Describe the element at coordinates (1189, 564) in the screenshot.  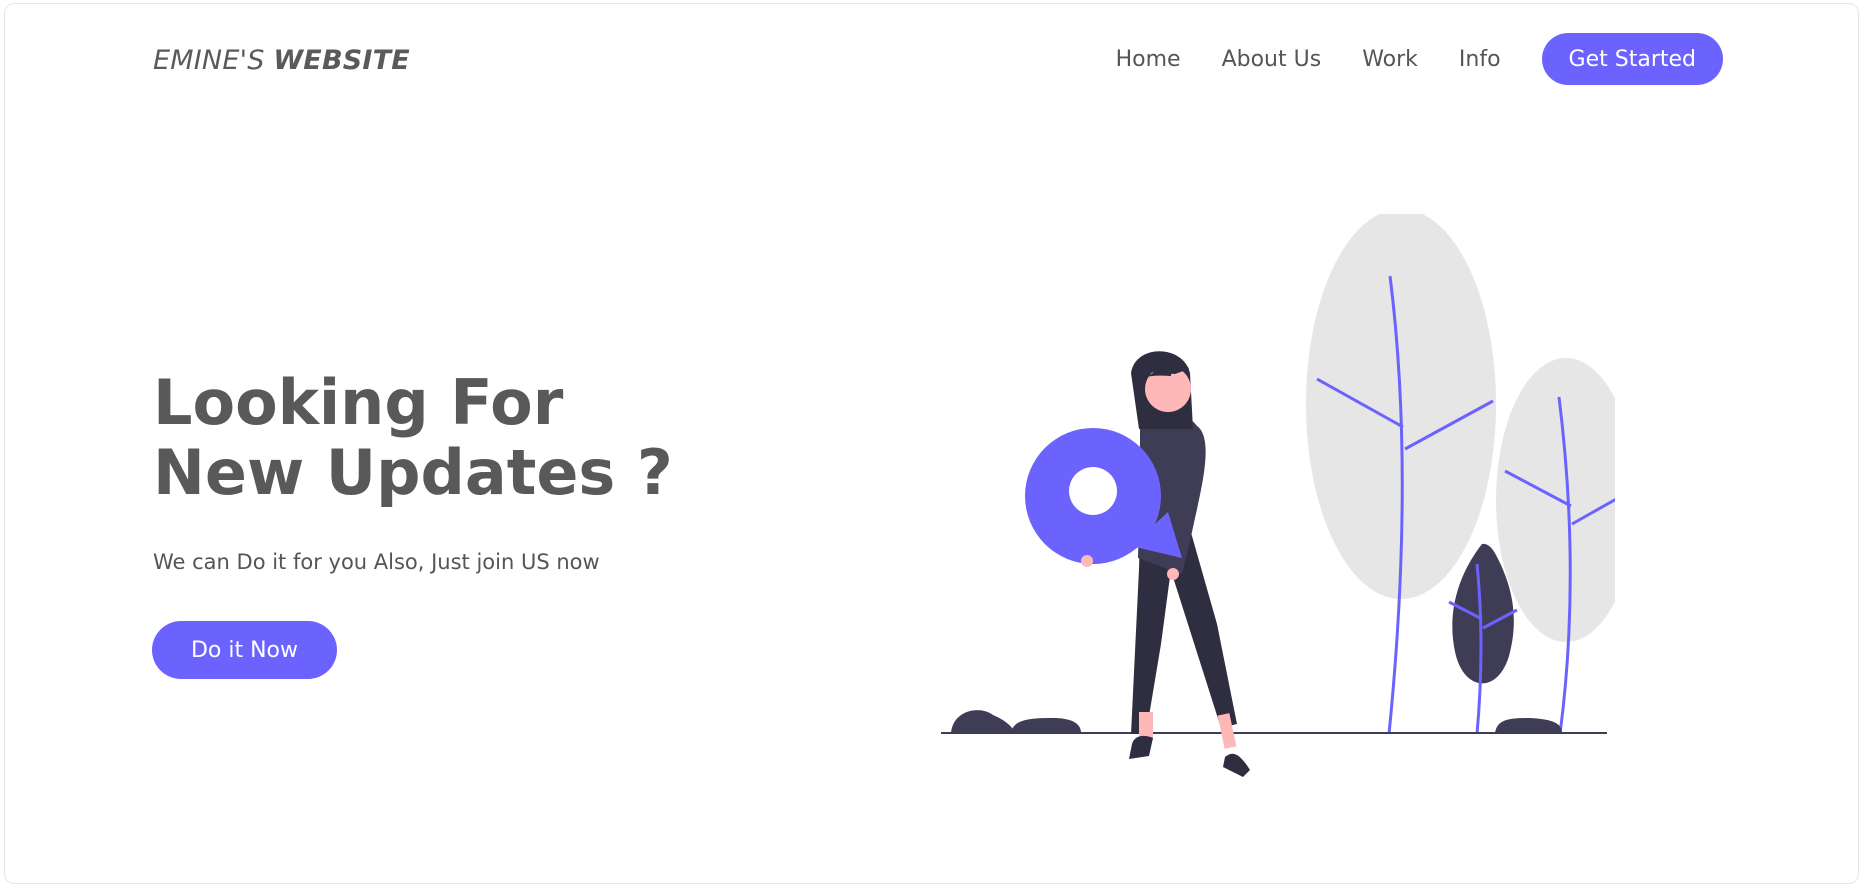
I see `woman-figure-icon` at that location.